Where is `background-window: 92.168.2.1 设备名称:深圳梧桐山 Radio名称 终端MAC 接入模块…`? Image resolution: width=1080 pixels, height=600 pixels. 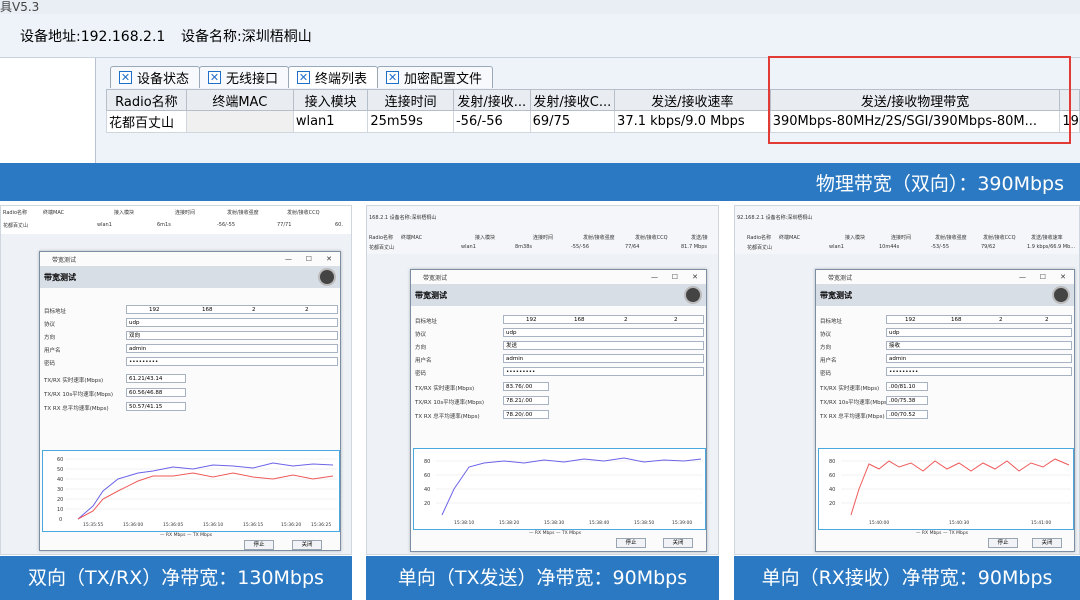
background-window: 92.168.2.1 设备名称:深圳梧桐山 Radio名称 终端MAC 接入模块… is located at coordinates (907, 230).